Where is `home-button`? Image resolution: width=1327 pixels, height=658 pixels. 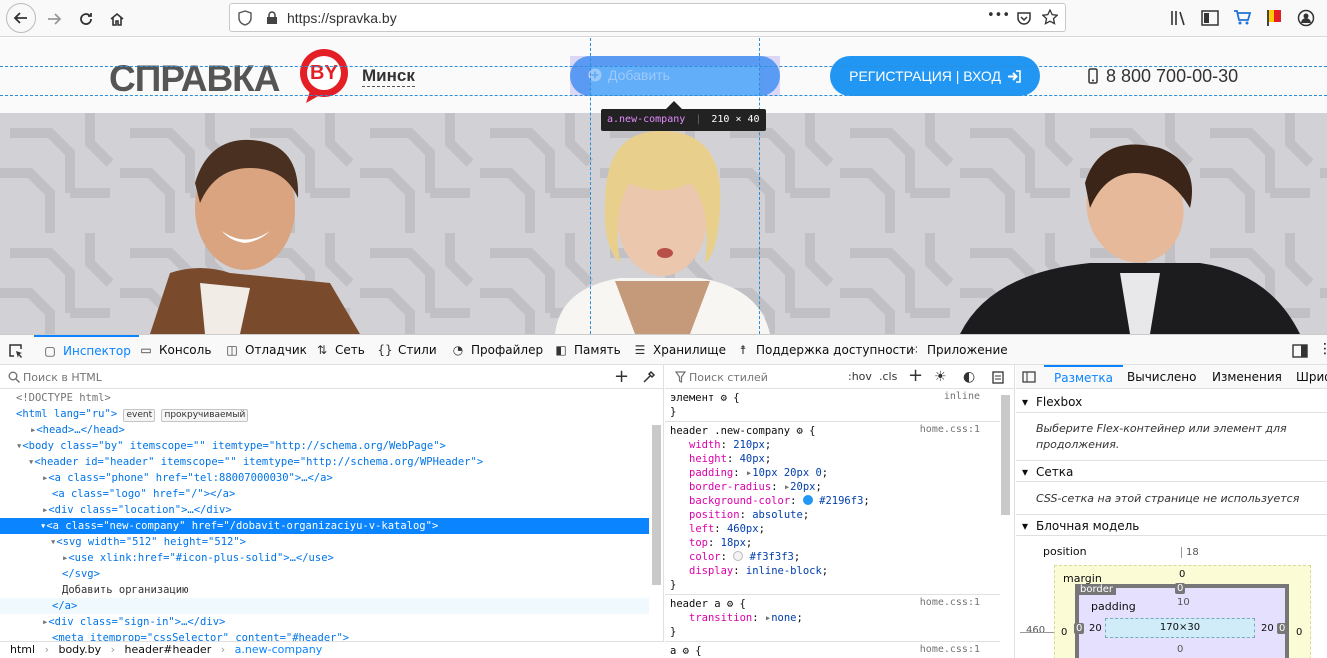 home-button is located at coordinates (117, 19).